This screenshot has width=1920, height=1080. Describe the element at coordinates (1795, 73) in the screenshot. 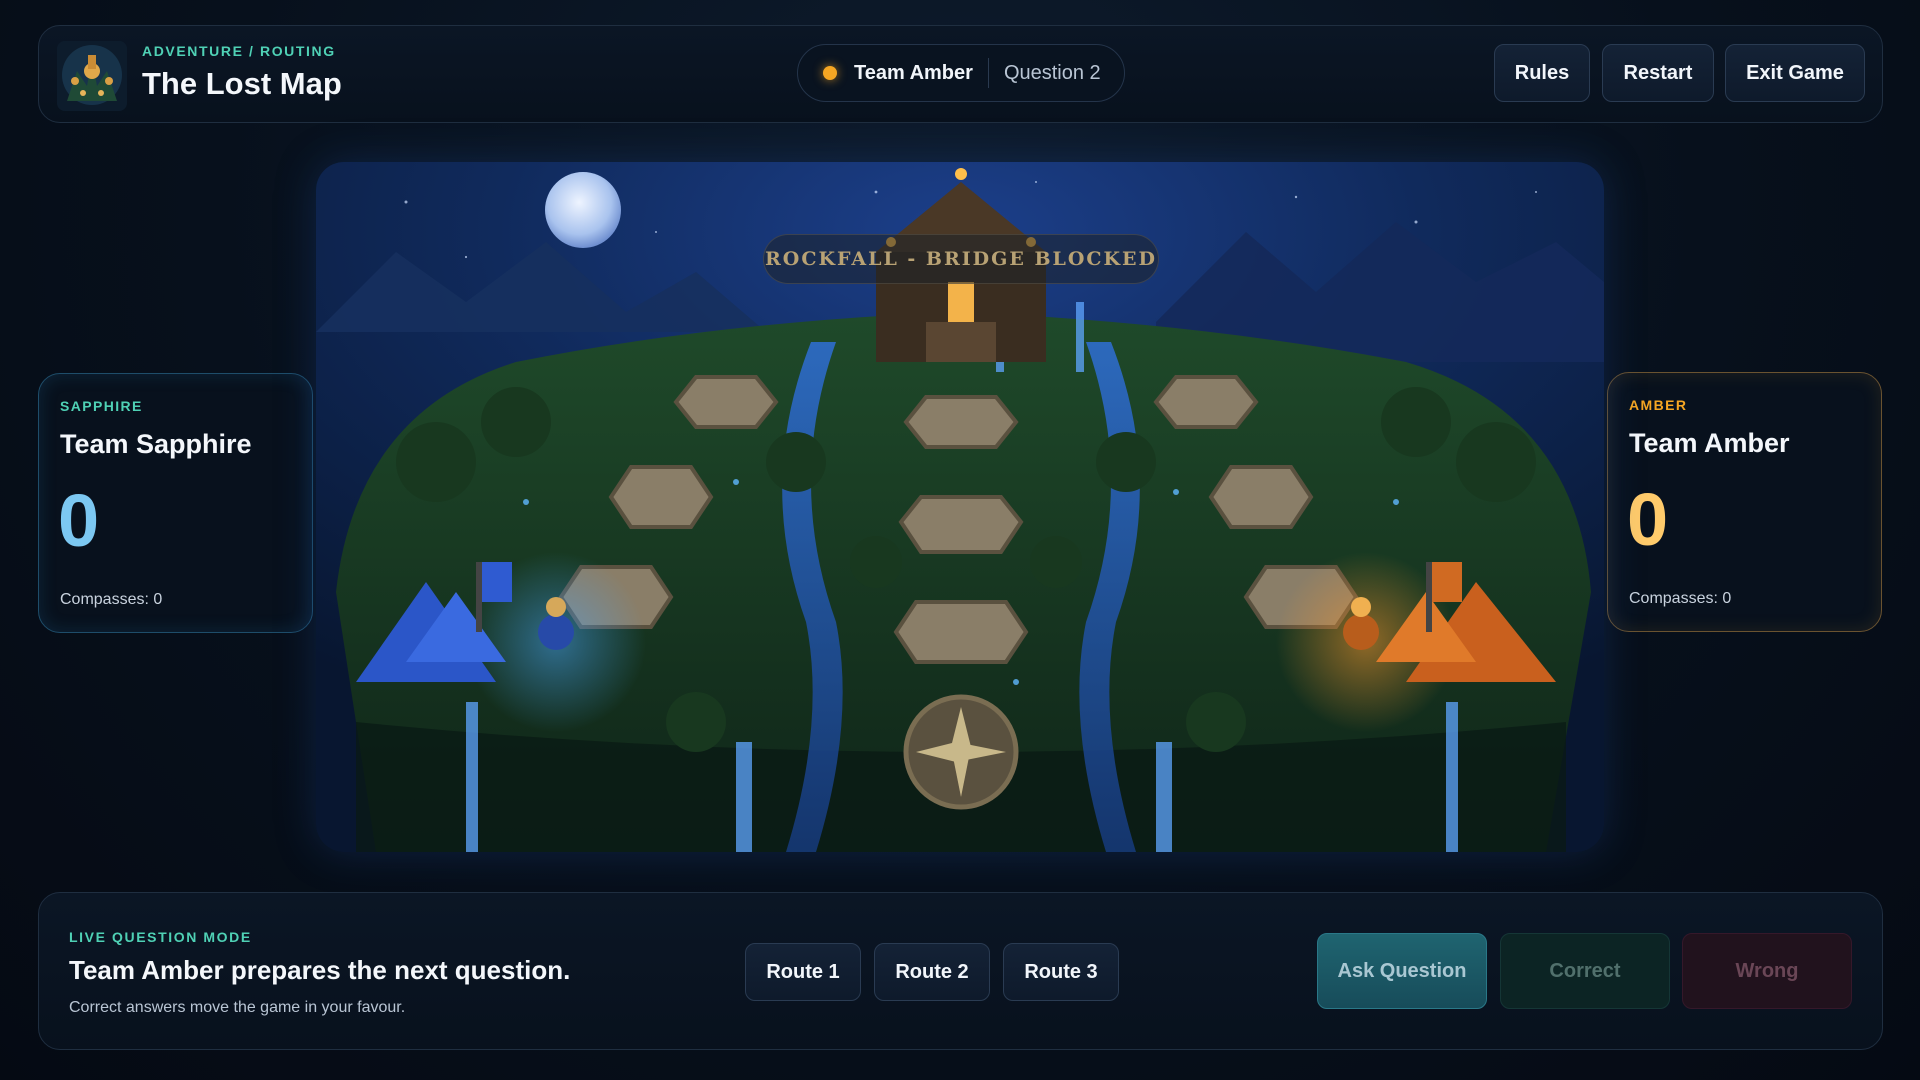

I see `exit-game-button: Exit Game` at that location.